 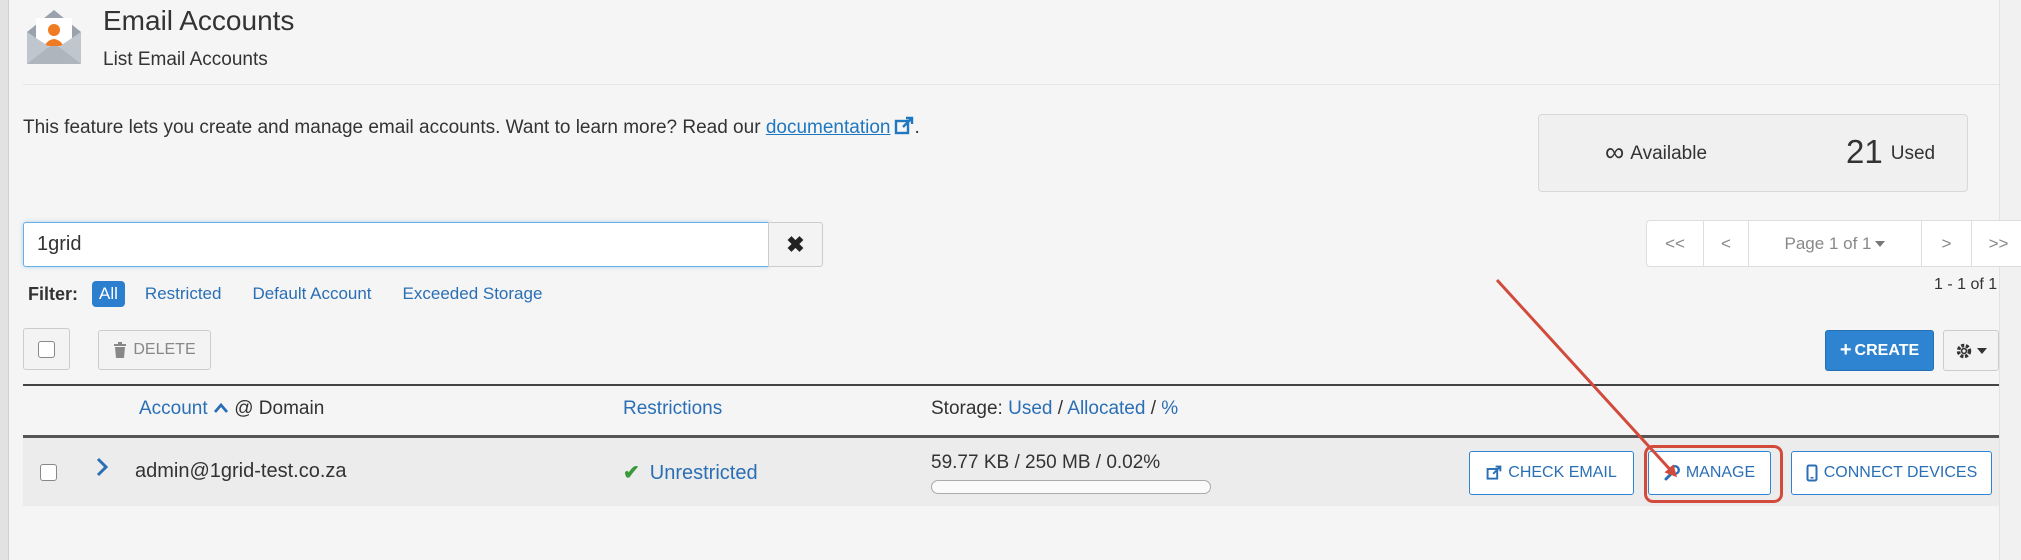 What do you see at coordinates (185, 59) in the screenshot?
I see `page-subtitle: List Email Accounts` at bounding box center [185, 59].